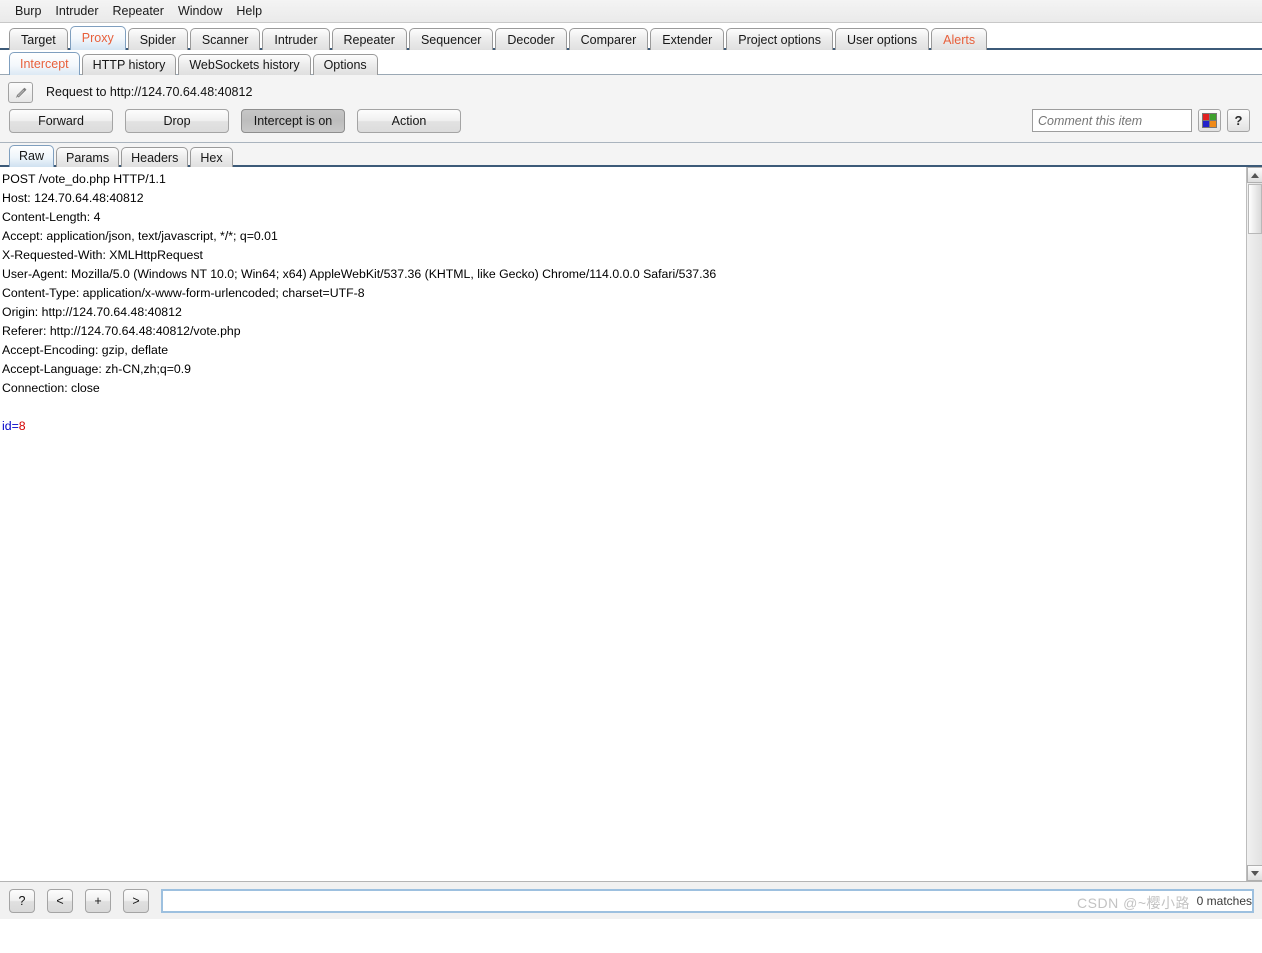 The image size is (1262, 953). I want to click on viewtab-hex: Hex, so click(211, 157).